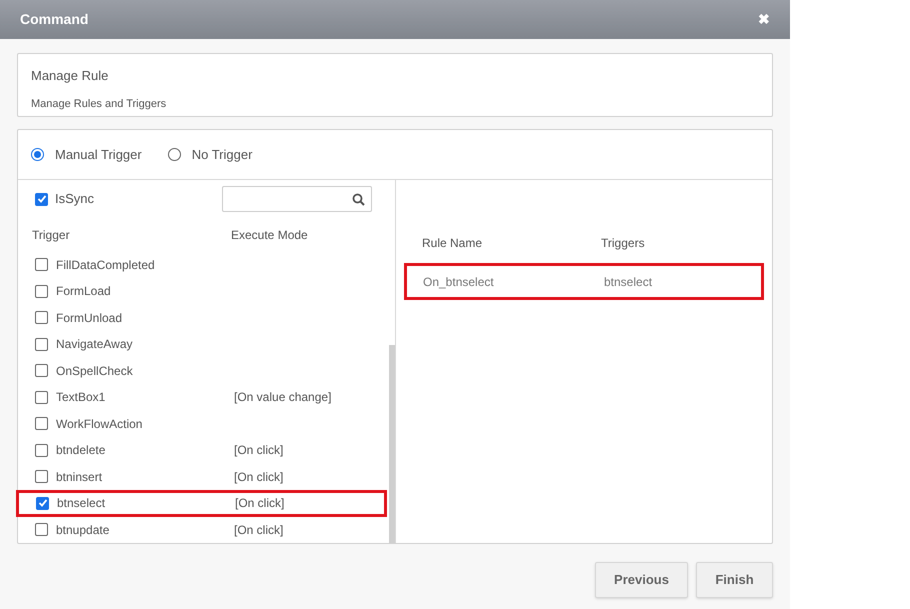 Image resolution: width=910 pixels, height=609 pixels. I want to click on trigger-name: OnSpellCheck, so click(94, 371).